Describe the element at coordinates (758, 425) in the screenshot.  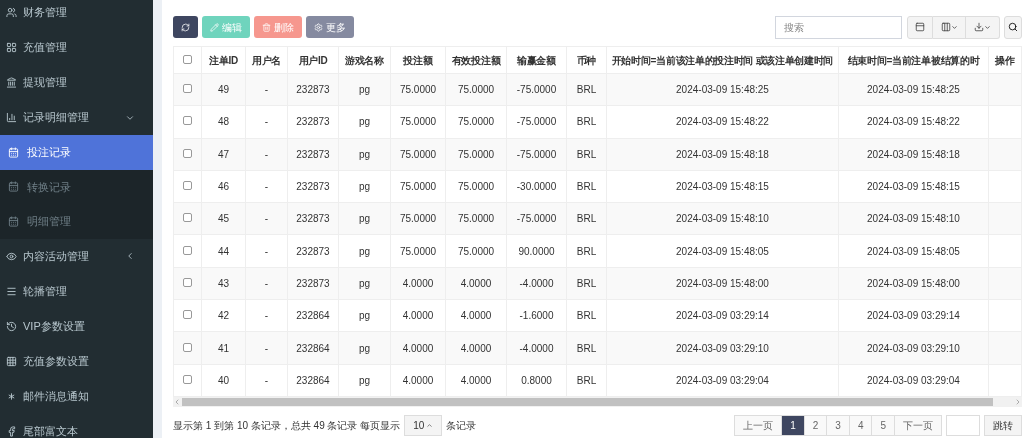
I see `pagination-button: 上一页` at that location.